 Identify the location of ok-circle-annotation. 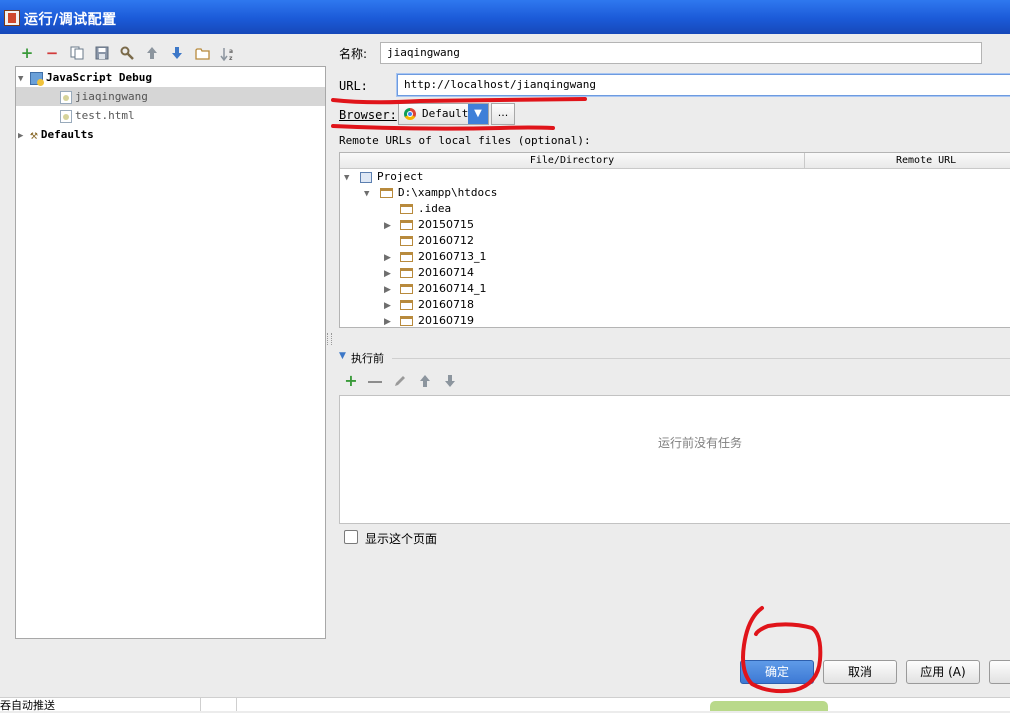
(782, 650).